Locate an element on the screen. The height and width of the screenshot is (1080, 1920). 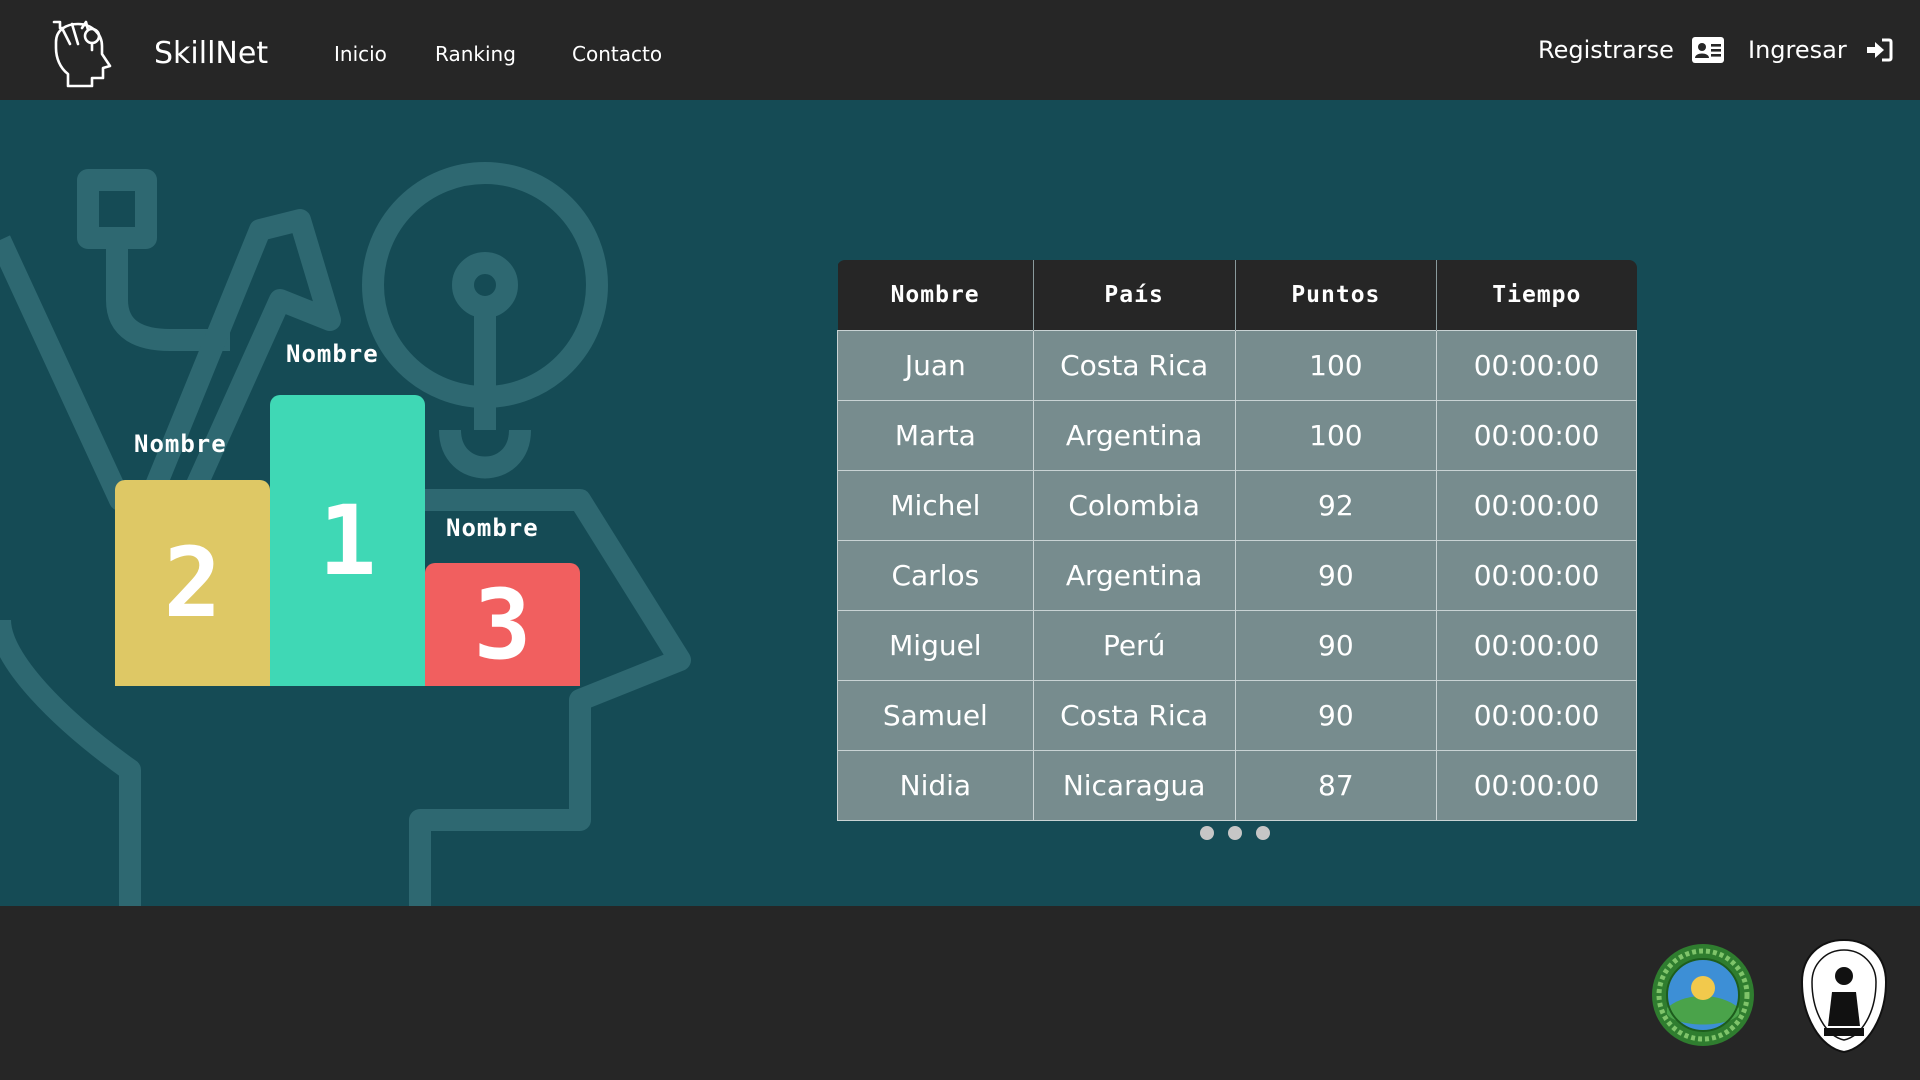
table-row: Carlos Argentina 90 00:00:00 is located at coordinates (1237, 575).